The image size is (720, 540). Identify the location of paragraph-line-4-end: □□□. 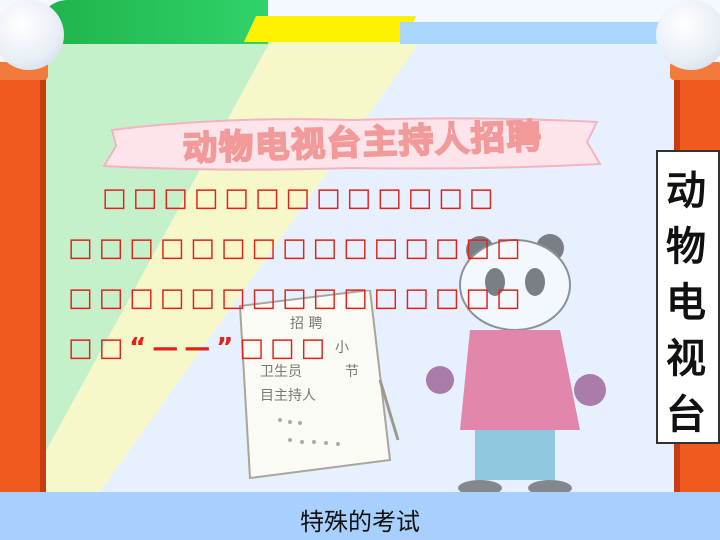
(285, 348).